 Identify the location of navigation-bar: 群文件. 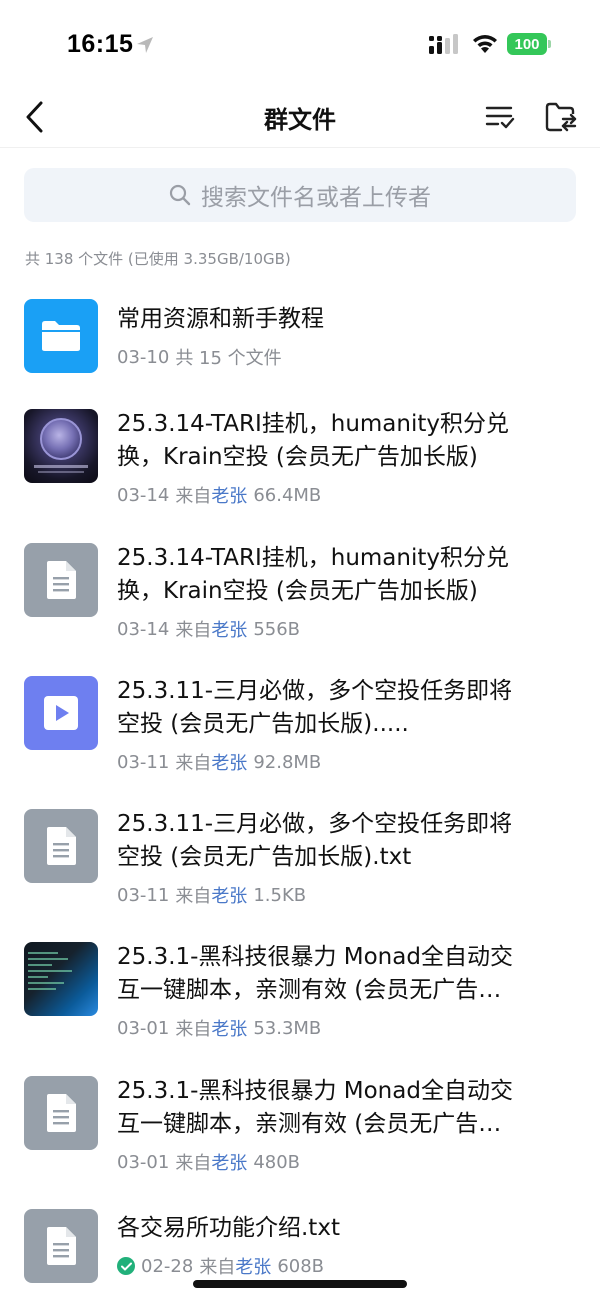
(300, 118).